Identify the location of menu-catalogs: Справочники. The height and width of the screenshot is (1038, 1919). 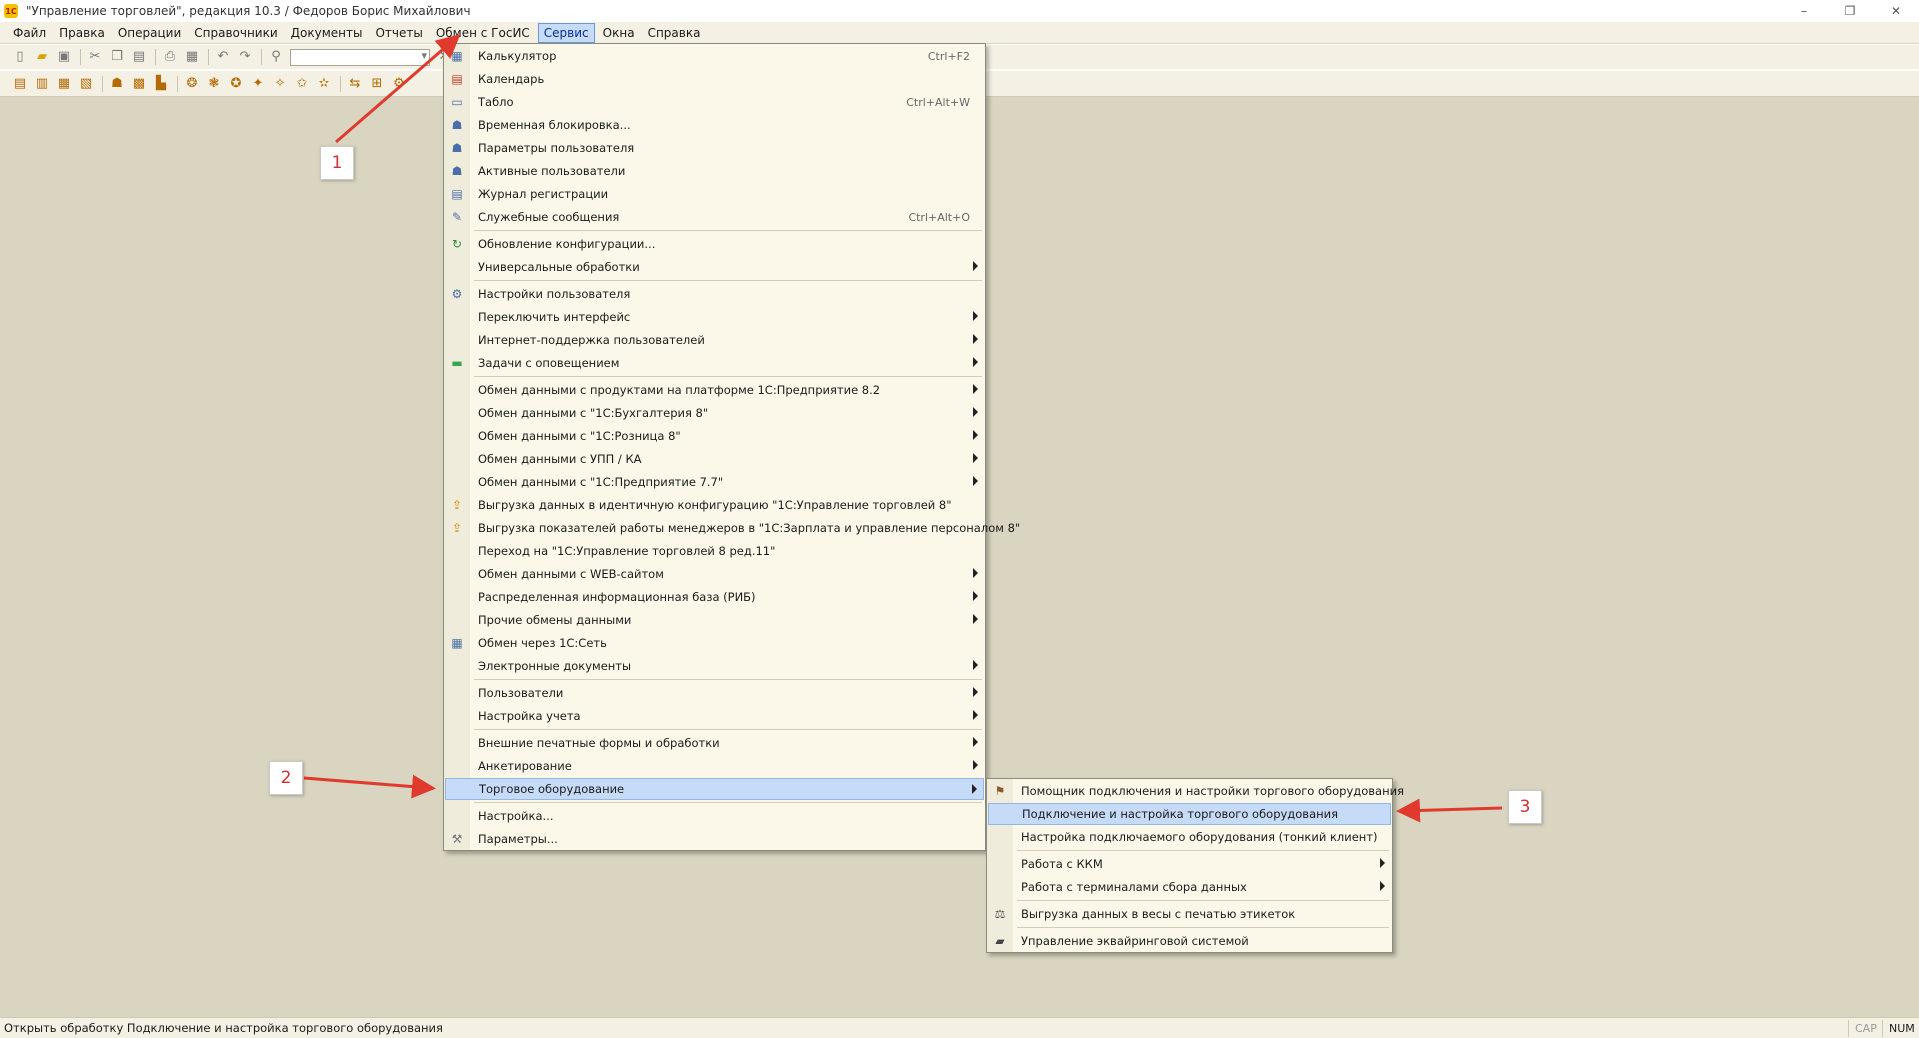
(235, 33).